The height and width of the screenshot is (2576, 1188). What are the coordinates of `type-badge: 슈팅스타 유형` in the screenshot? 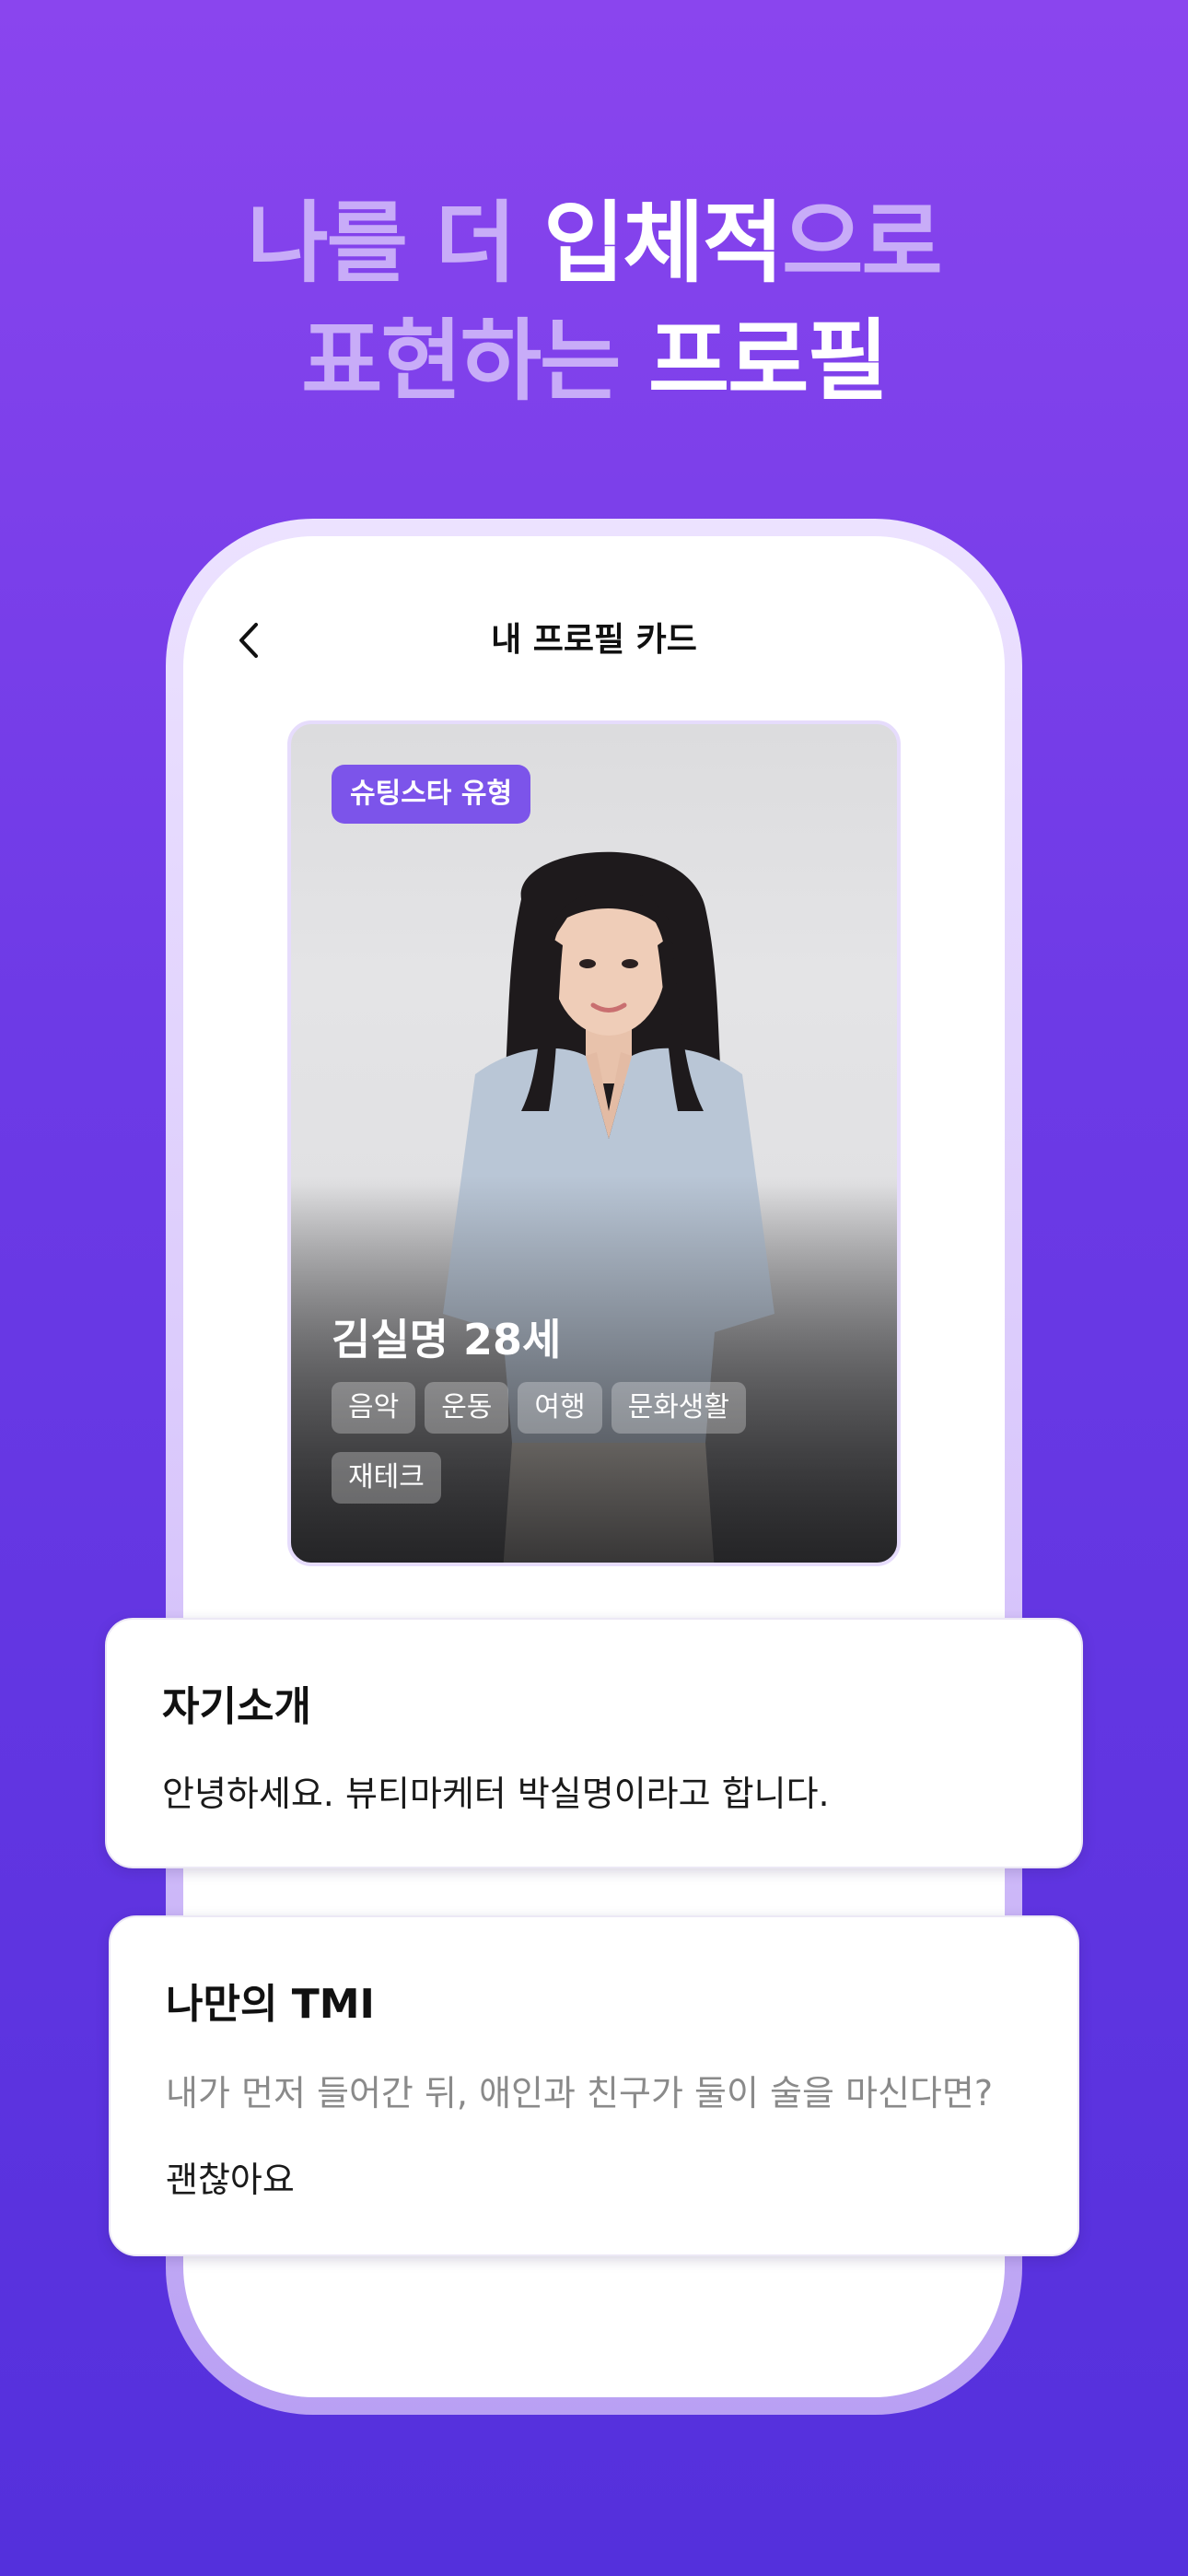 It's located at (431, 795).